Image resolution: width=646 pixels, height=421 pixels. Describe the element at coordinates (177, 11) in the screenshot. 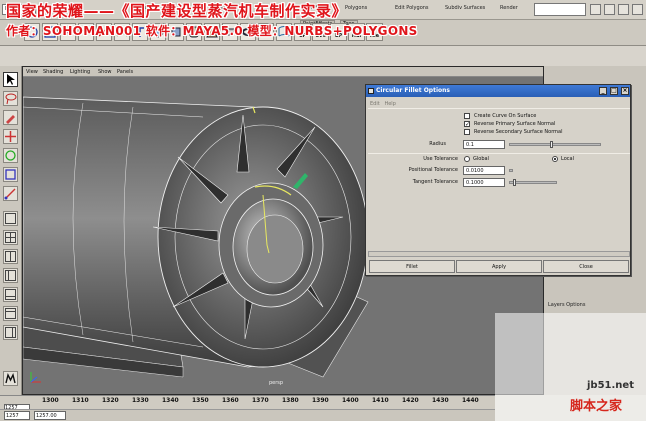

I see `overlay-title: 国家的荣耀——《国产建设型蒸汽机车制作实录》` at that location.